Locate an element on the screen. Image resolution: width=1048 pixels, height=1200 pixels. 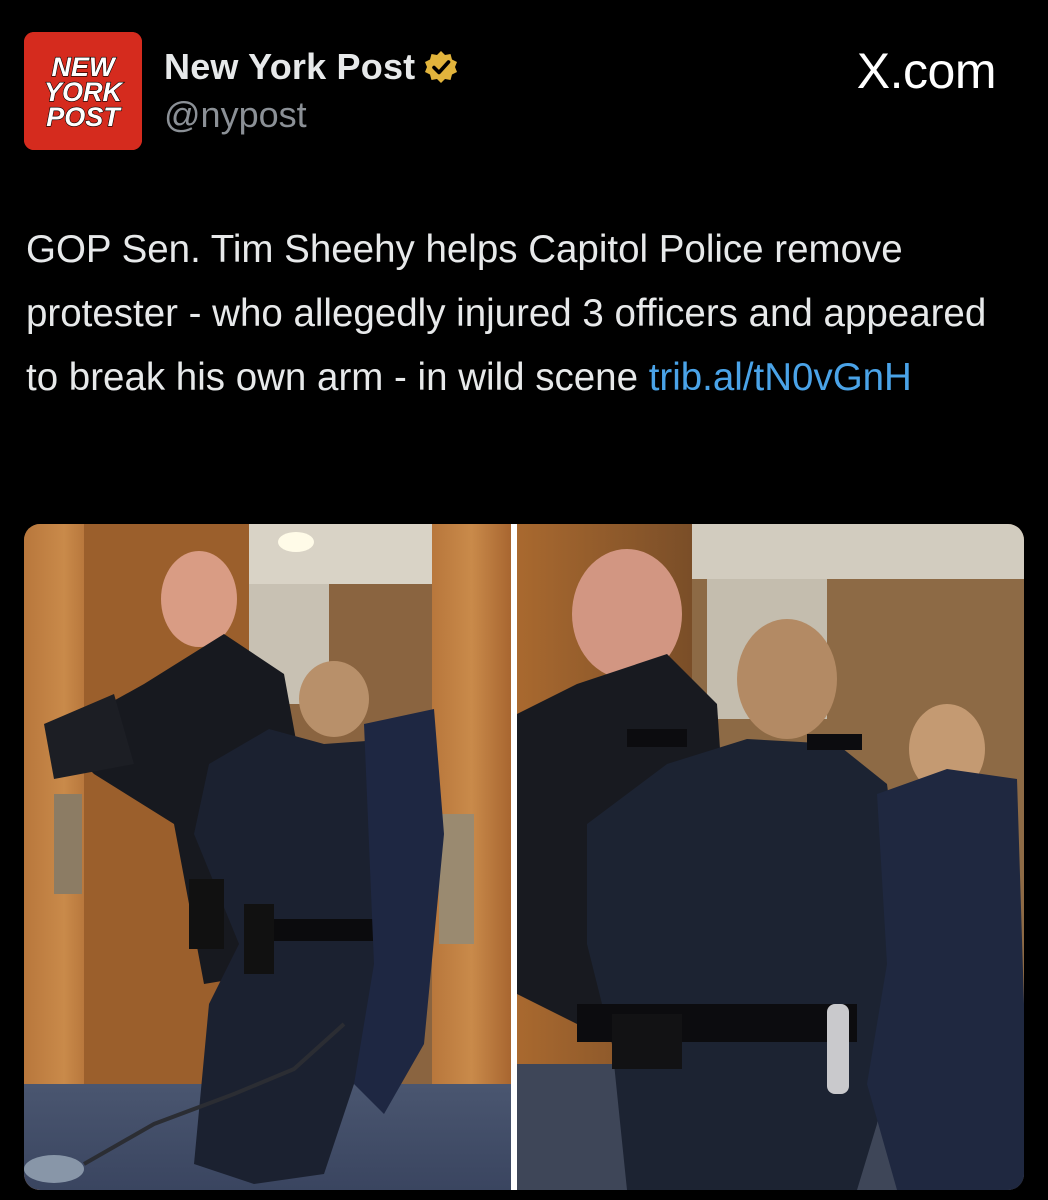
tweet-link: trib.al/tN0vGnH is located at coordinates (780, 377).